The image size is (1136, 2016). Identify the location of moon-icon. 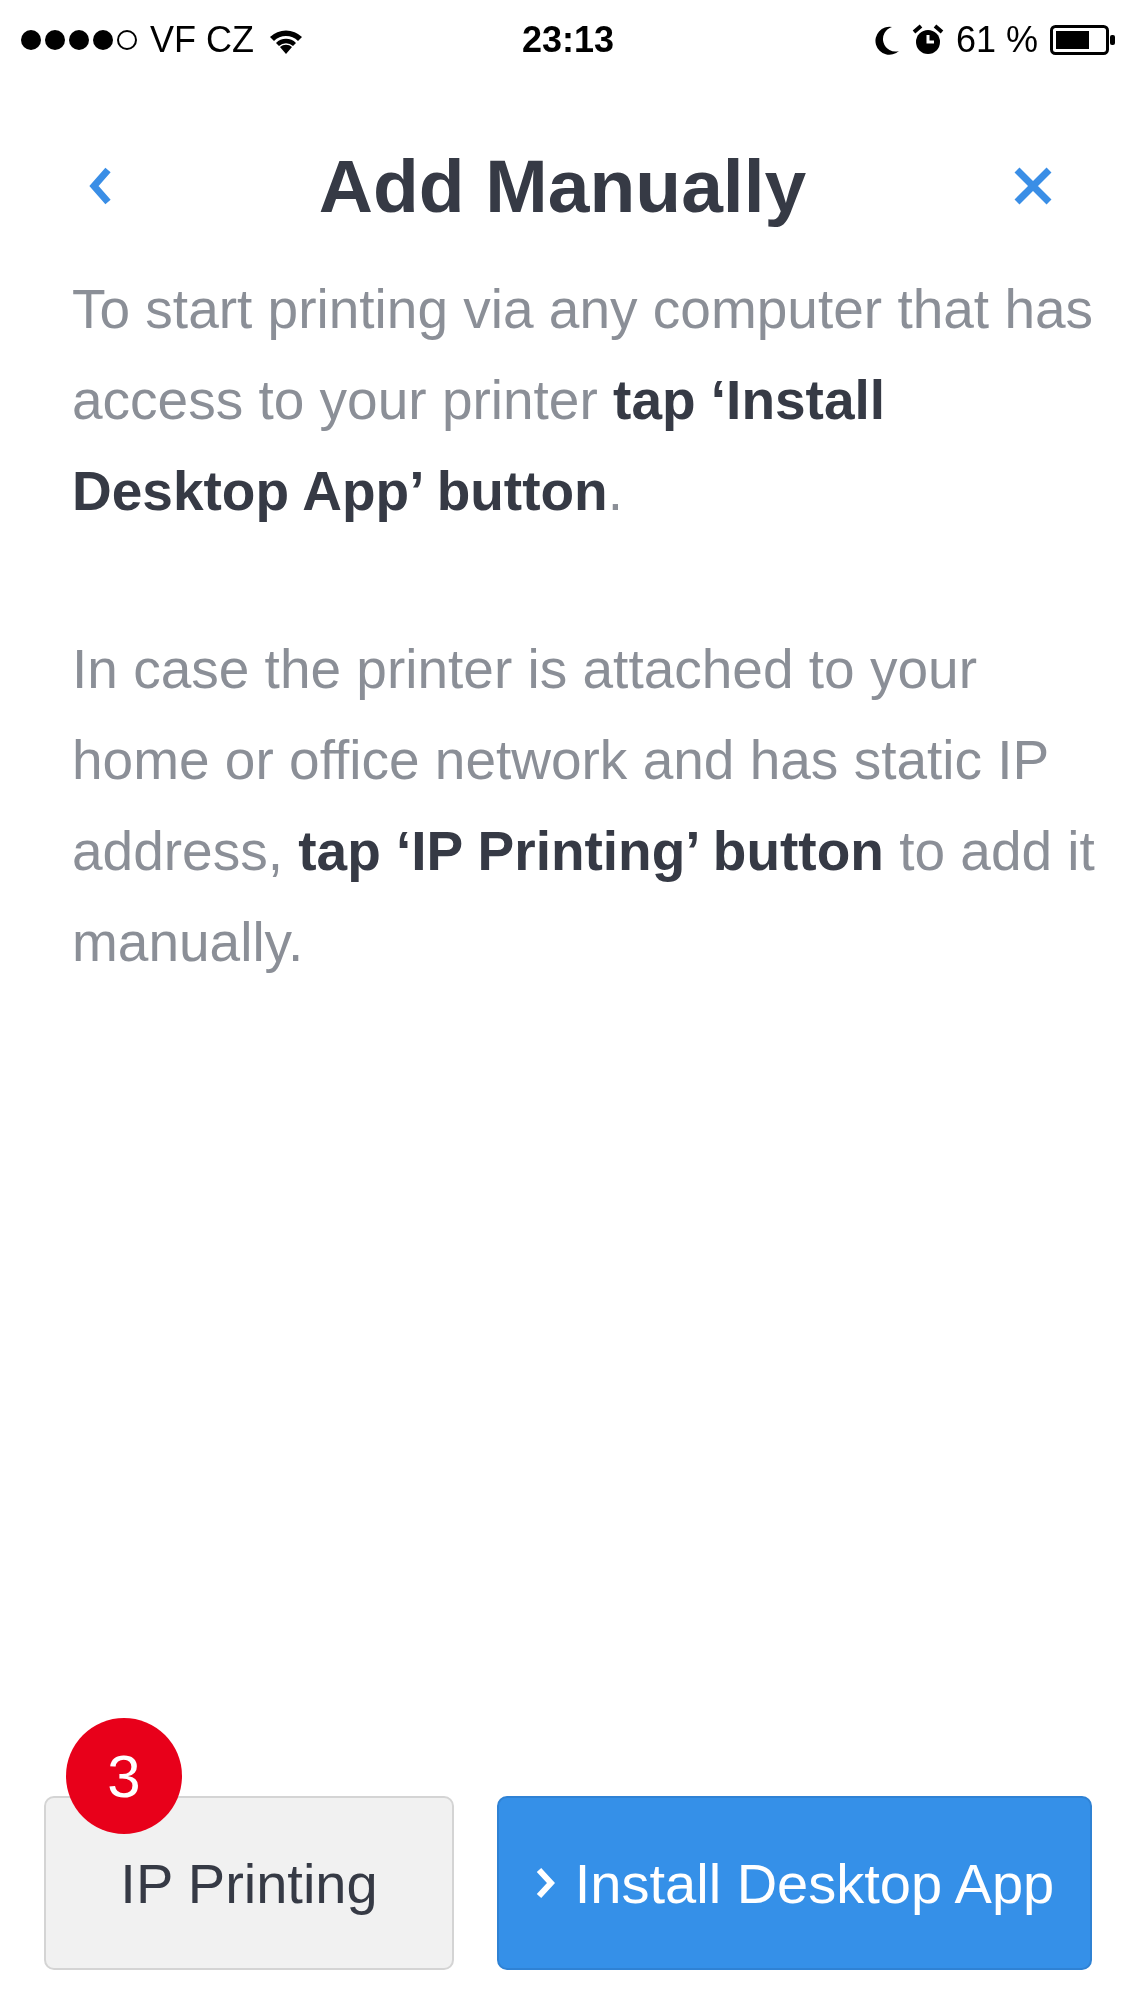
(886, 40).